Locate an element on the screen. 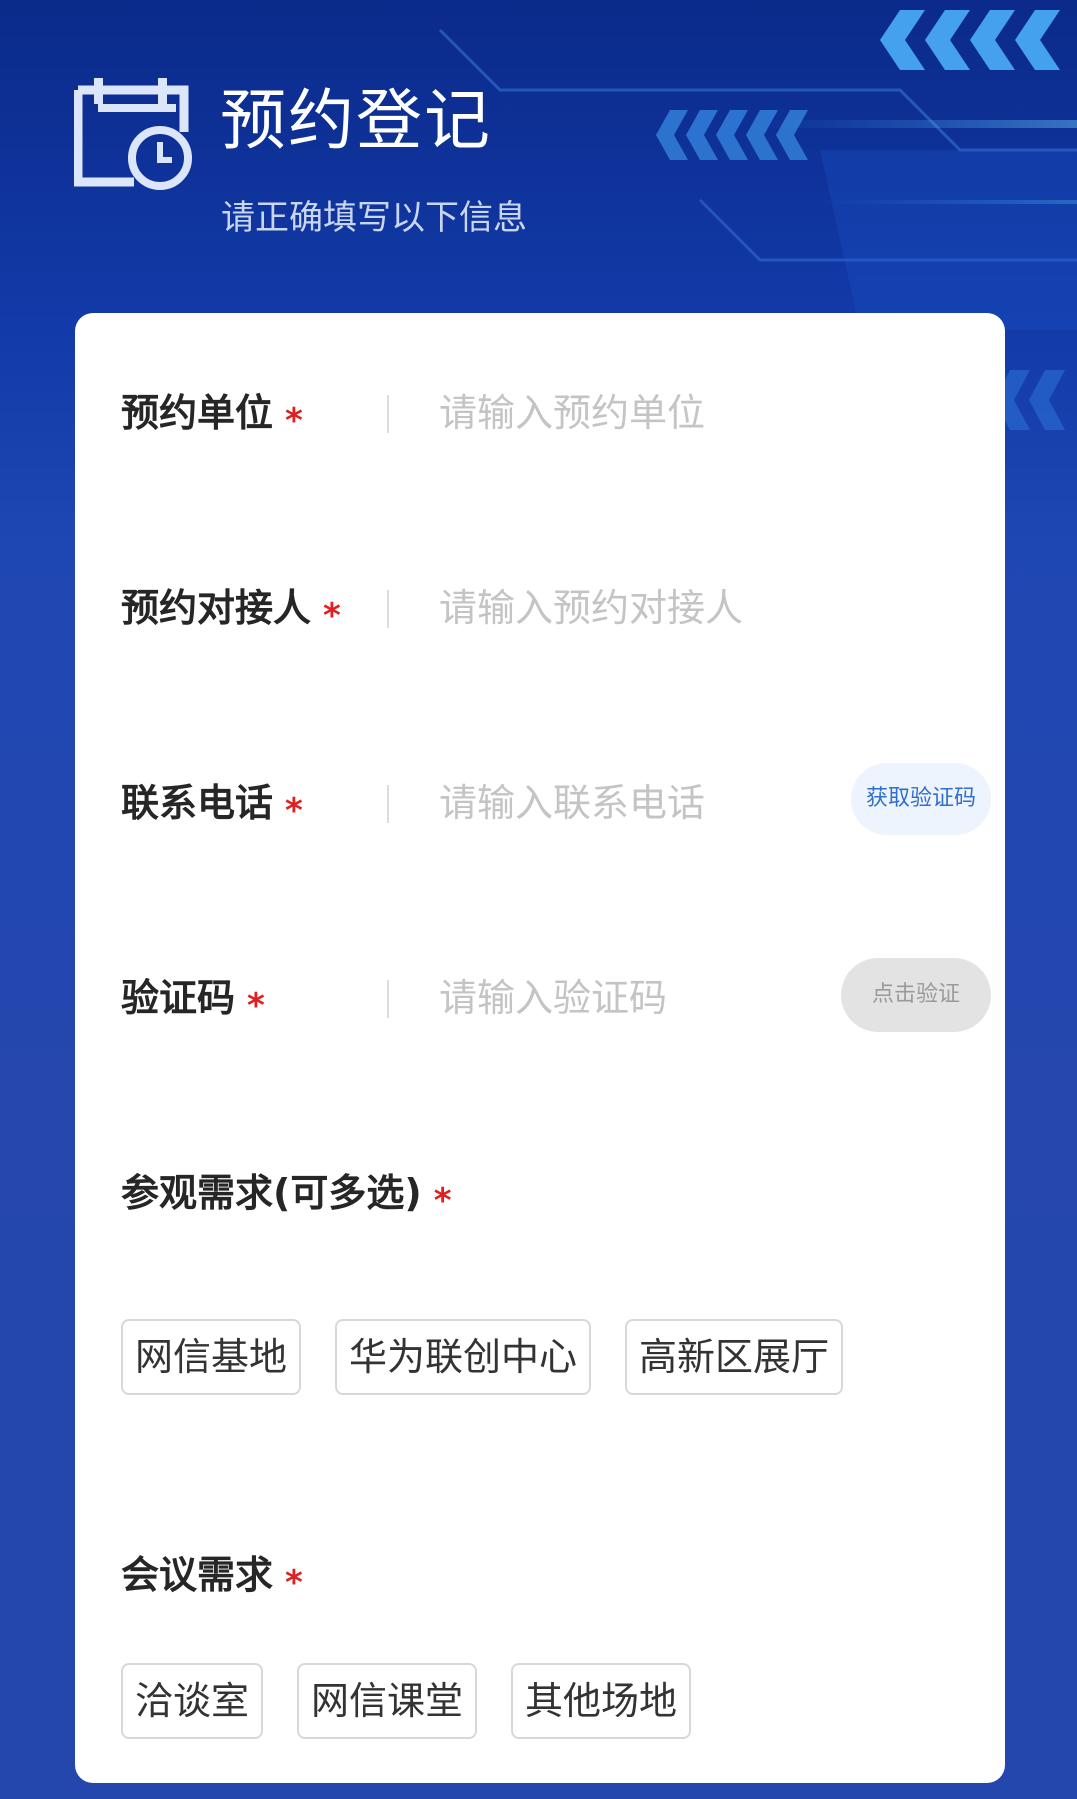  visit-option-chip: 高新区展厅 is located at coordinates (734, 1357).